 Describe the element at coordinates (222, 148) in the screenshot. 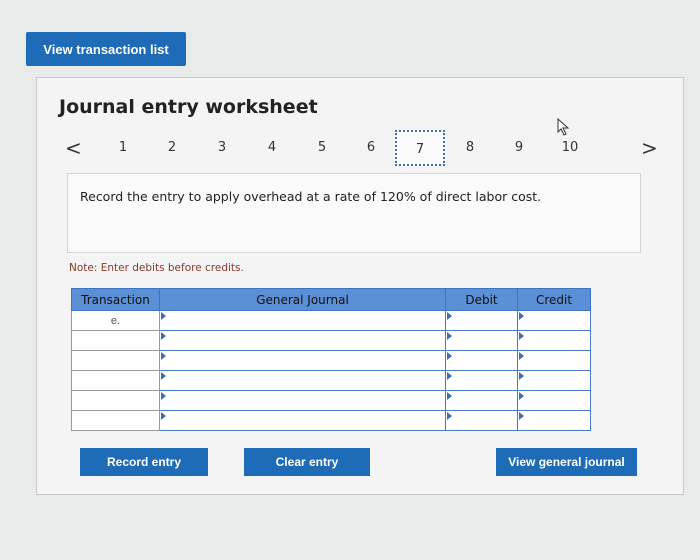

I see `page-3: 3` at that location.